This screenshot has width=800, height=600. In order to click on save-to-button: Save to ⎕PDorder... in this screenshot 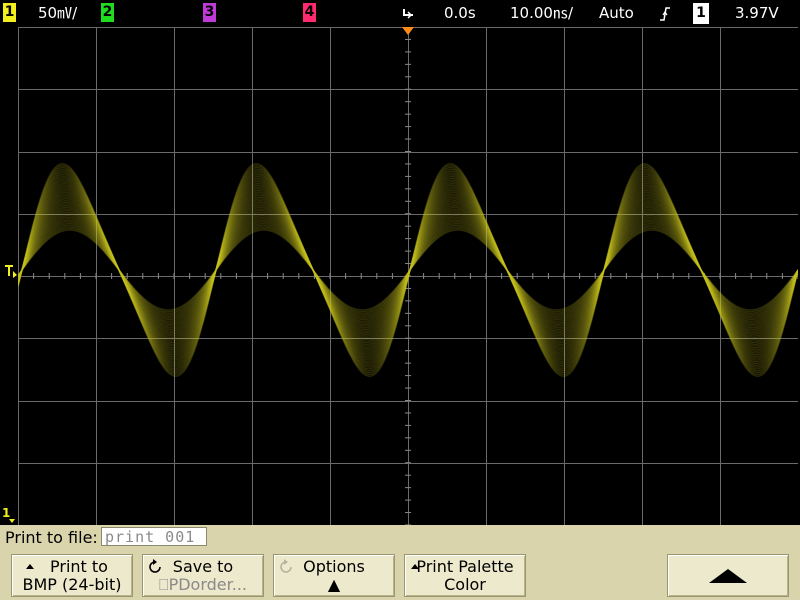, I will do `click(203, 575)`.